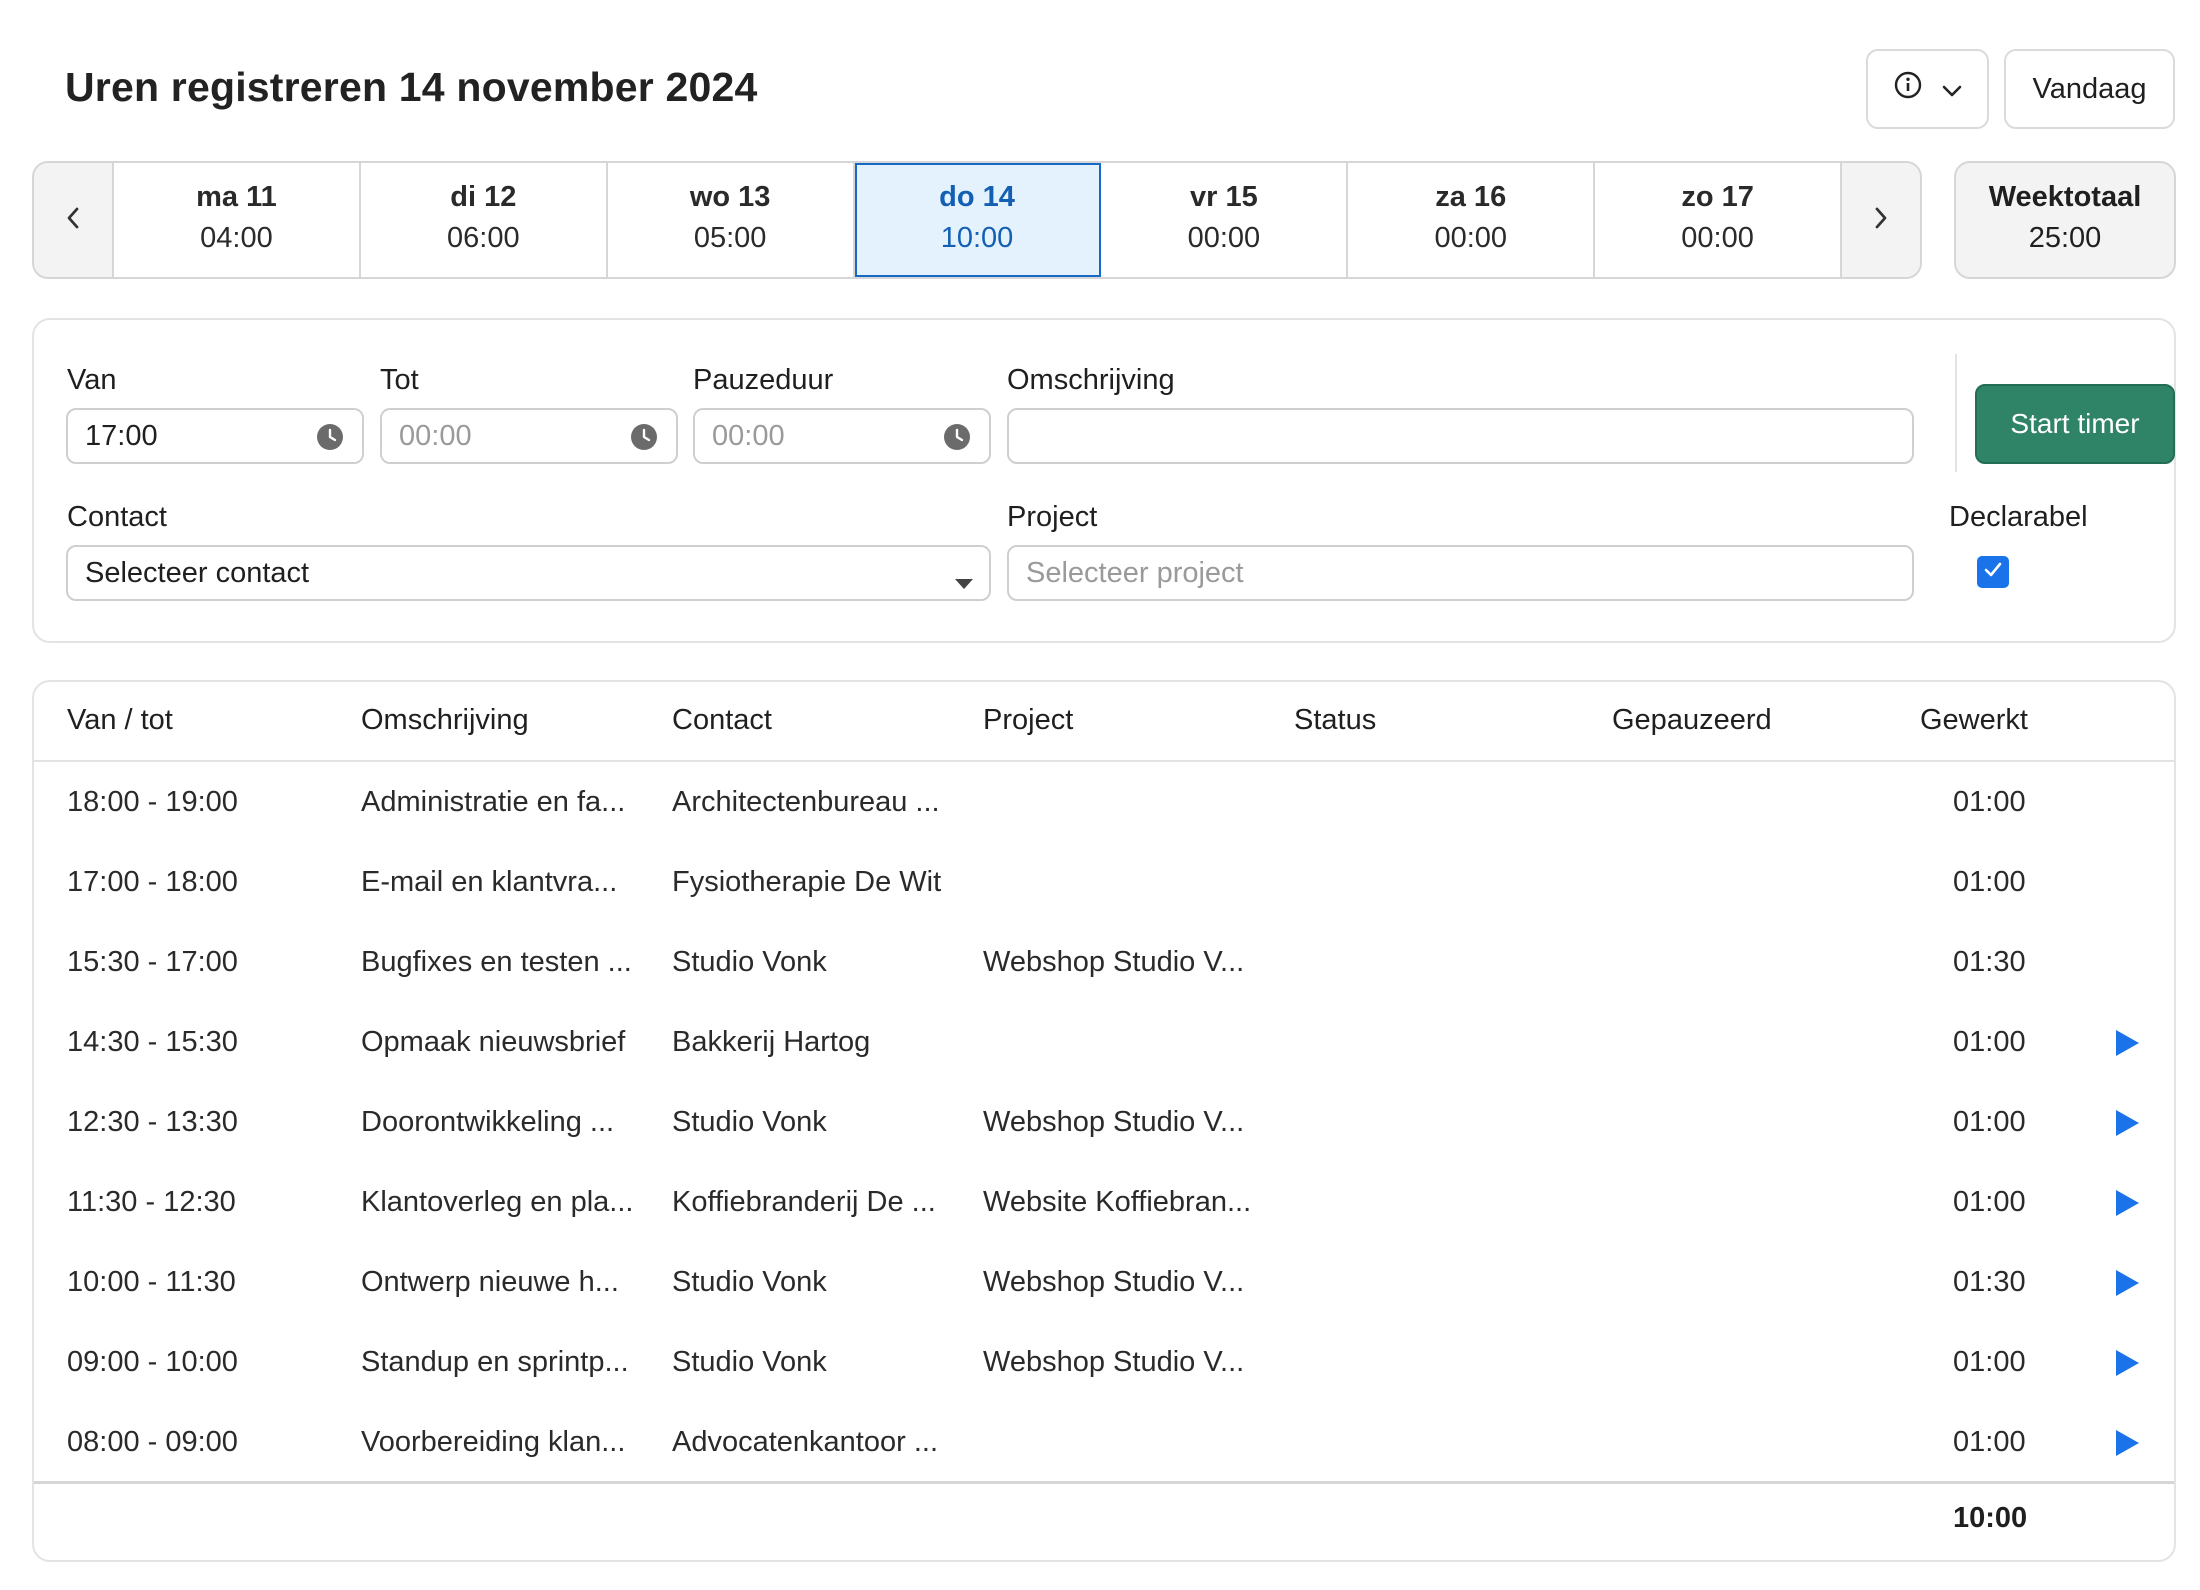 The width and height of the screenshot is (2200, 1590). What do you see at coordinates (152, 1122) in the screenshot?
I see `cell-time: 12:30 - 13:30` at bounding box center [152, 1122].